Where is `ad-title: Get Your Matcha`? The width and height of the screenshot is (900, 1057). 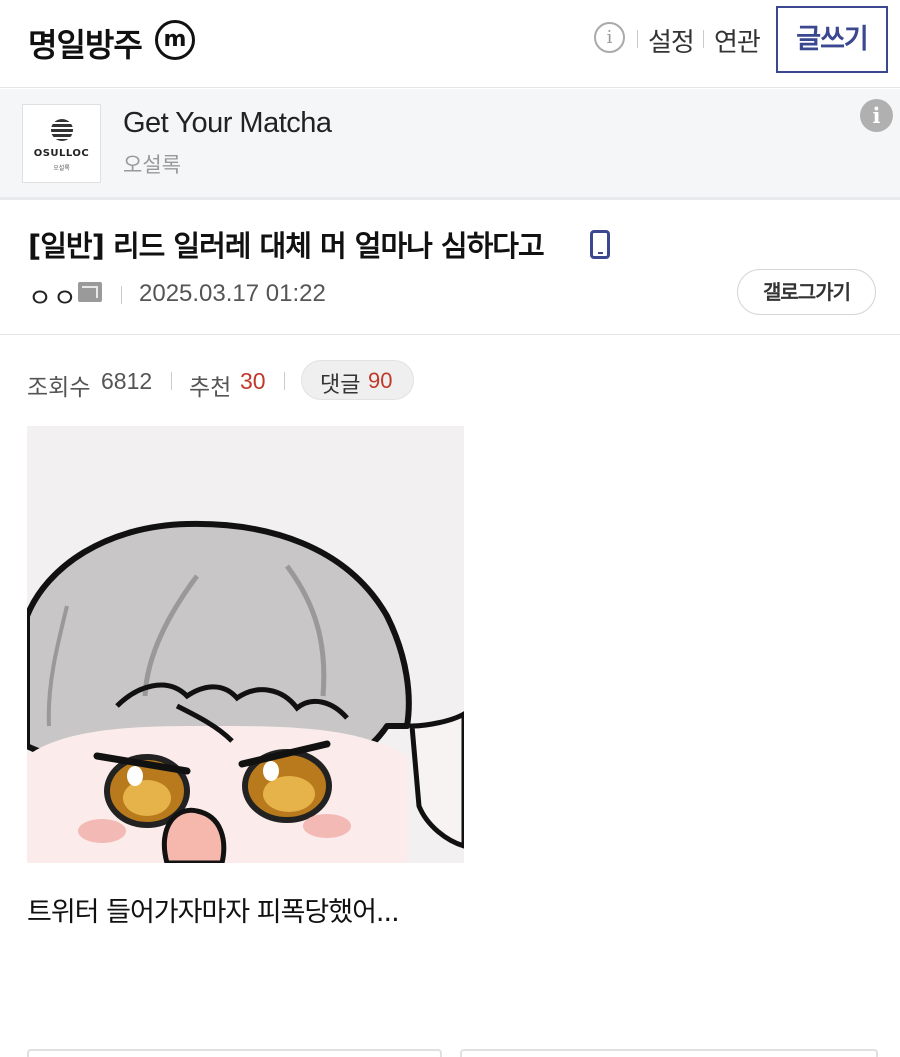 ad-title: Get Your Matcha is located at coordinates (227, 123).